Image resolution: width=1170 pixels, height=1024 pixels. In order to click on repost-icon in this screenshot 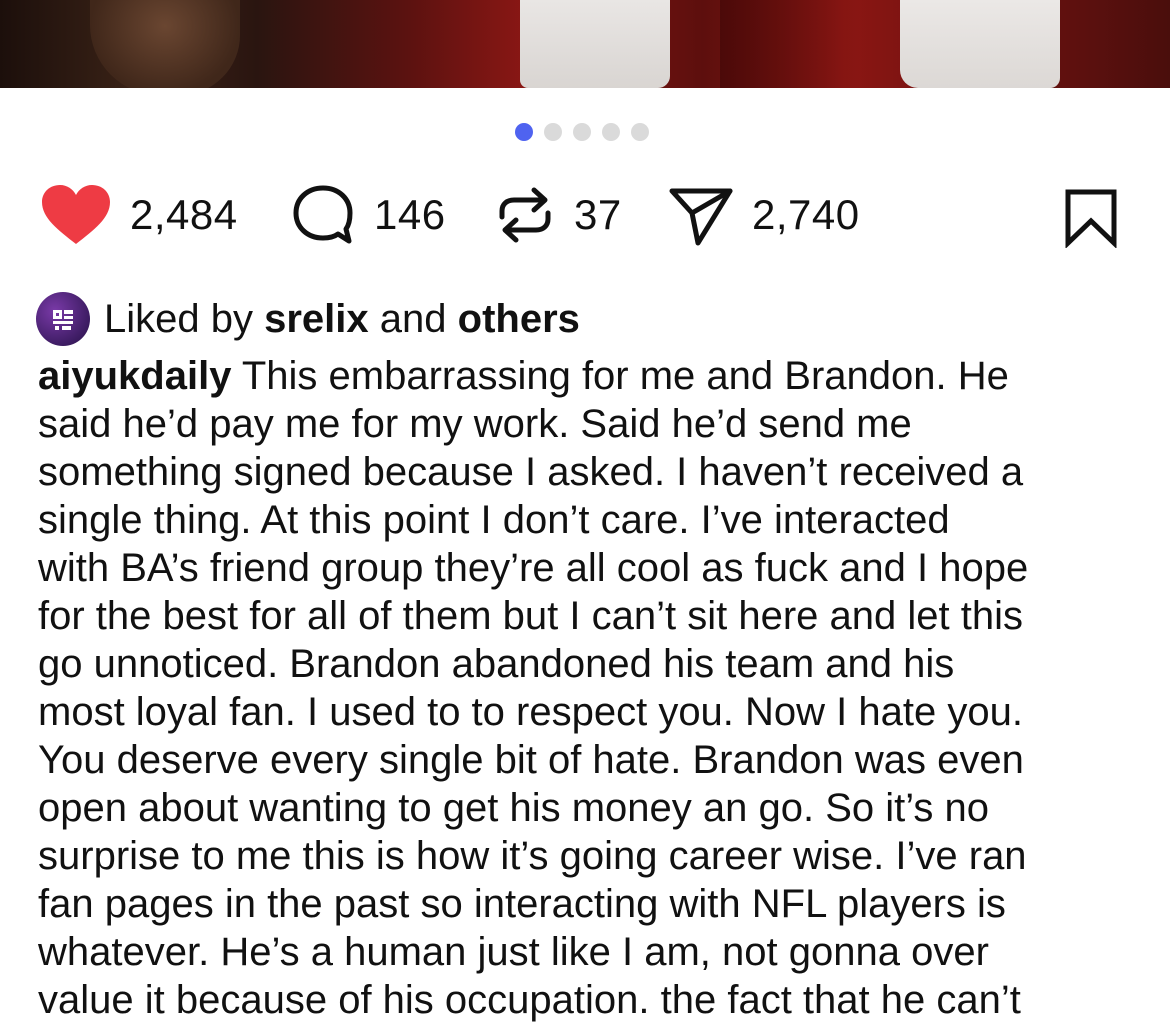, I will do `click(525, 215)`.